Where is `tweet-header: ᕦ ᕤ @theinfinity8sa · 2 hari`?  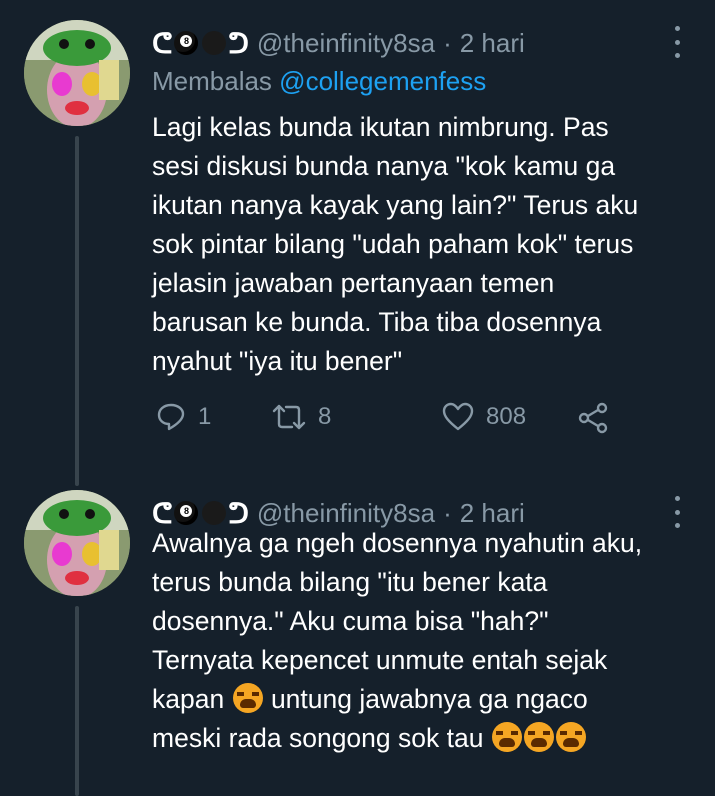 tweet-header: ᕦ ᕤ @theinfinity8sa · 2 hari is located at coordinates (338, 43).